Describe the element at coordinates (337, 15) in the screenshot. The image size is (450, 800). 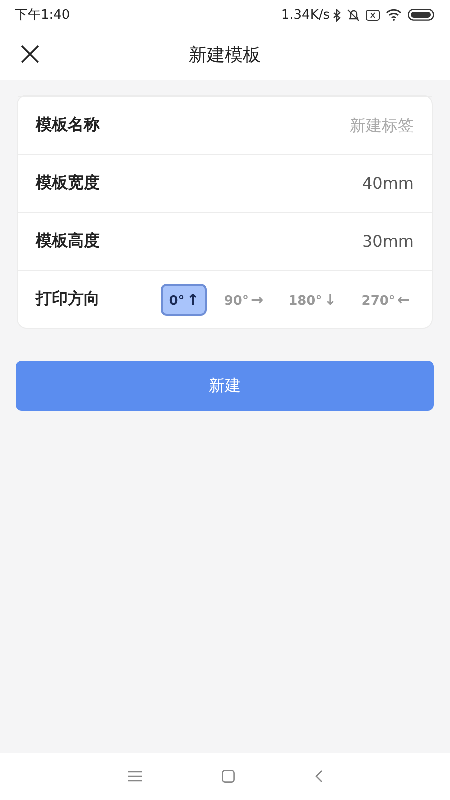
I see `bluetooth-icon` at that location.